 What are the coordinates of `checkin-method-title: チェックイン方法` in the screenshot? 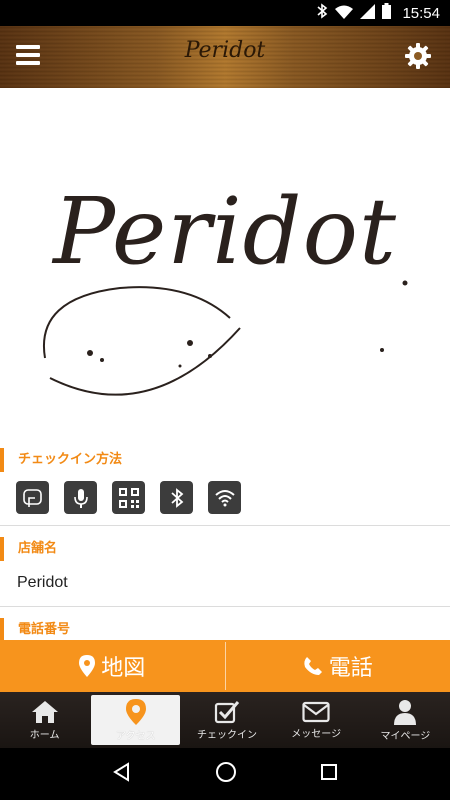 It's located at (61, 460).